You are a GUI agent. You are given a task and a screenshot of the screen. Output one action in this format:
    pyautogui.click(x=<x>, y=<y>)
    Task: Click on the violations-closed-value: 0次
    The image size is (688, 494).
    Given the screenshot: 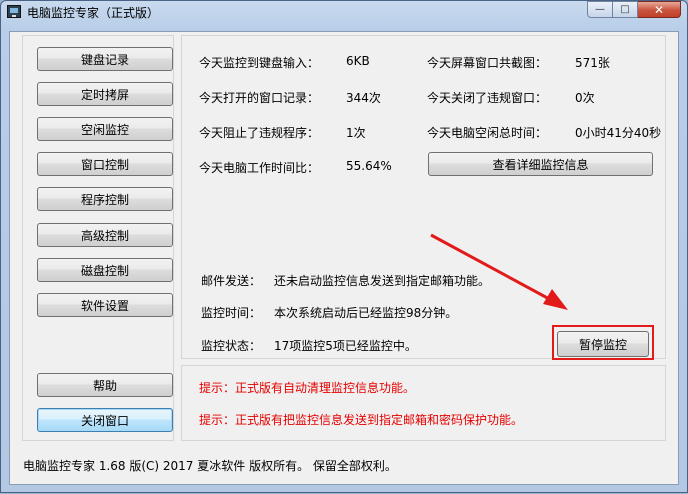 What is the action you would take?
    pyautogui.click(x=585, y=98)
    